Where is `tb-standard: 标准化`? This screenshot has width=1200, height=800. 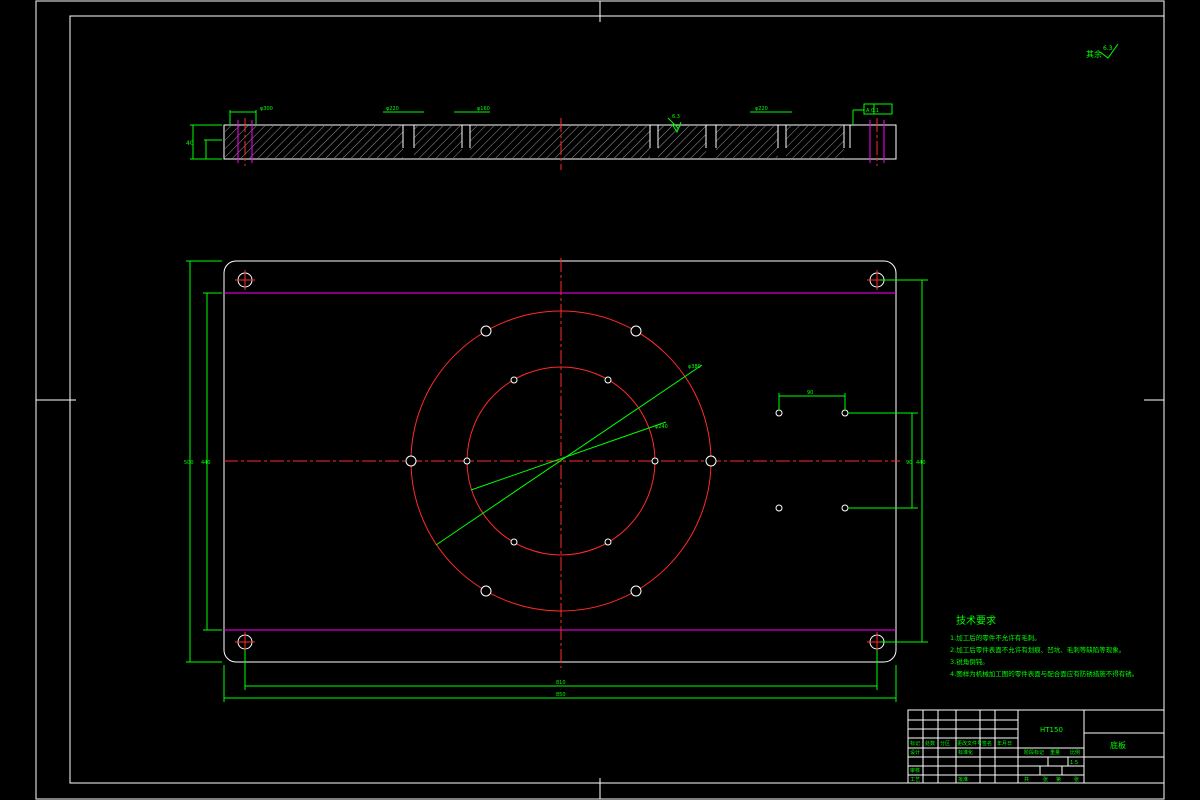
tb-standard: 标准化 is located at coordinates (965, 752).